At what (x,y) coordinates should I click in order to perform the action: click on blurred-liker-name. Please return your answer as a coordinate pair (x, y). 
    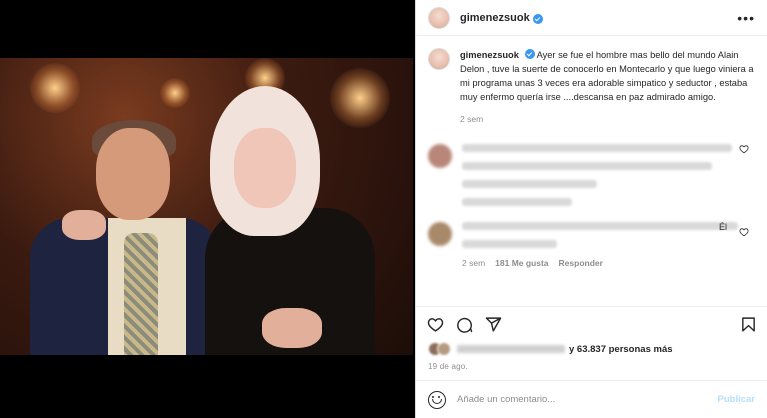
    Looking at the image, I should click on (511, 349).